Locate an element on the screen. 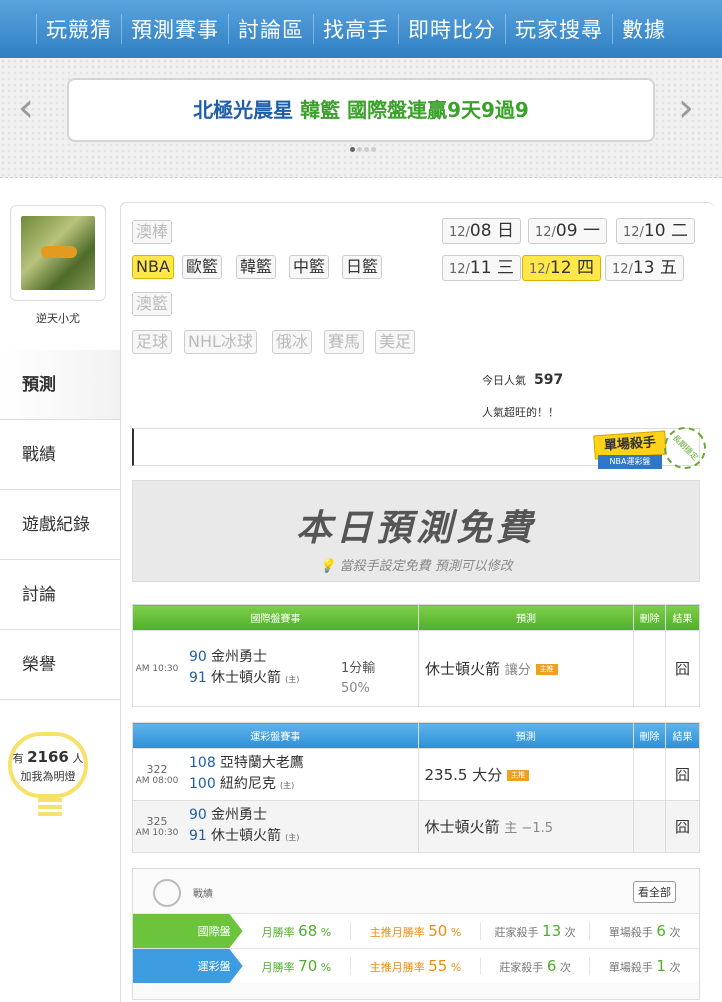  nav-player-search: 玩家搜尋 is located at coordinates (558, 29).